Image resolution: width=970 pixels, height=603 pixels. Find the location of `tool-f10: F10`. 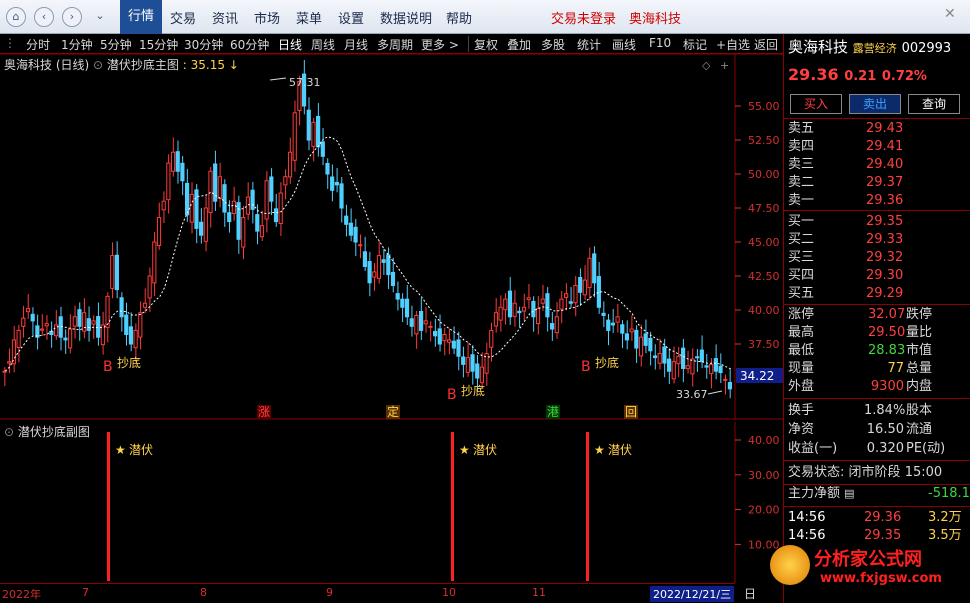

tool-f10: F10 is located at coordinates (660, 43).